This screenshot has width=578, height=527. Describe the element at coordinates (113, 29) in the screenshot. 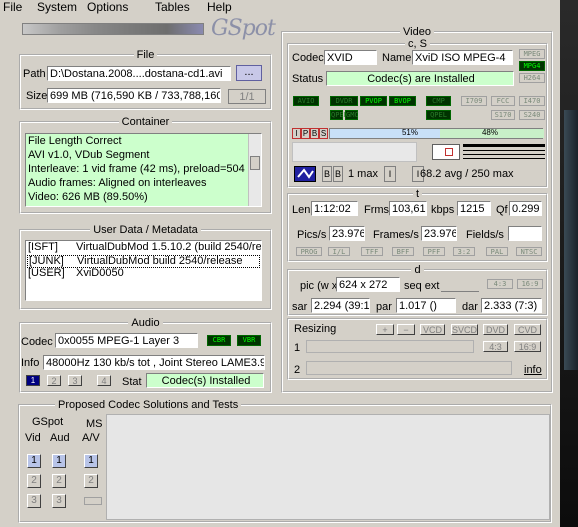

I see `progress-gradient` at that location.